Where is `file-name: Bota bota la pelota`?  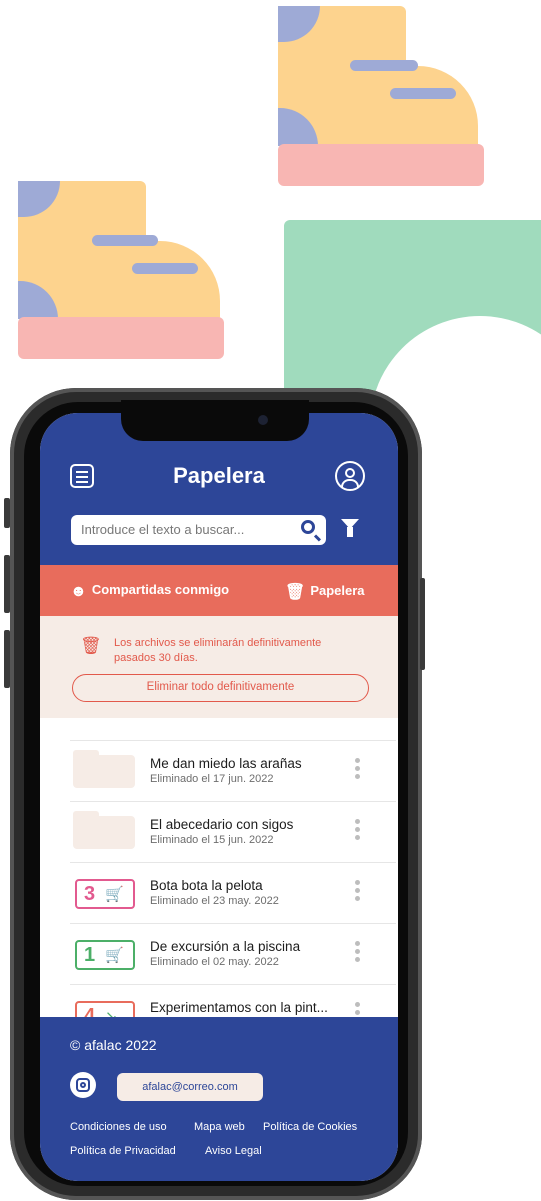
file-name: Bota bota la pelota is located at coordinates (206, 885).